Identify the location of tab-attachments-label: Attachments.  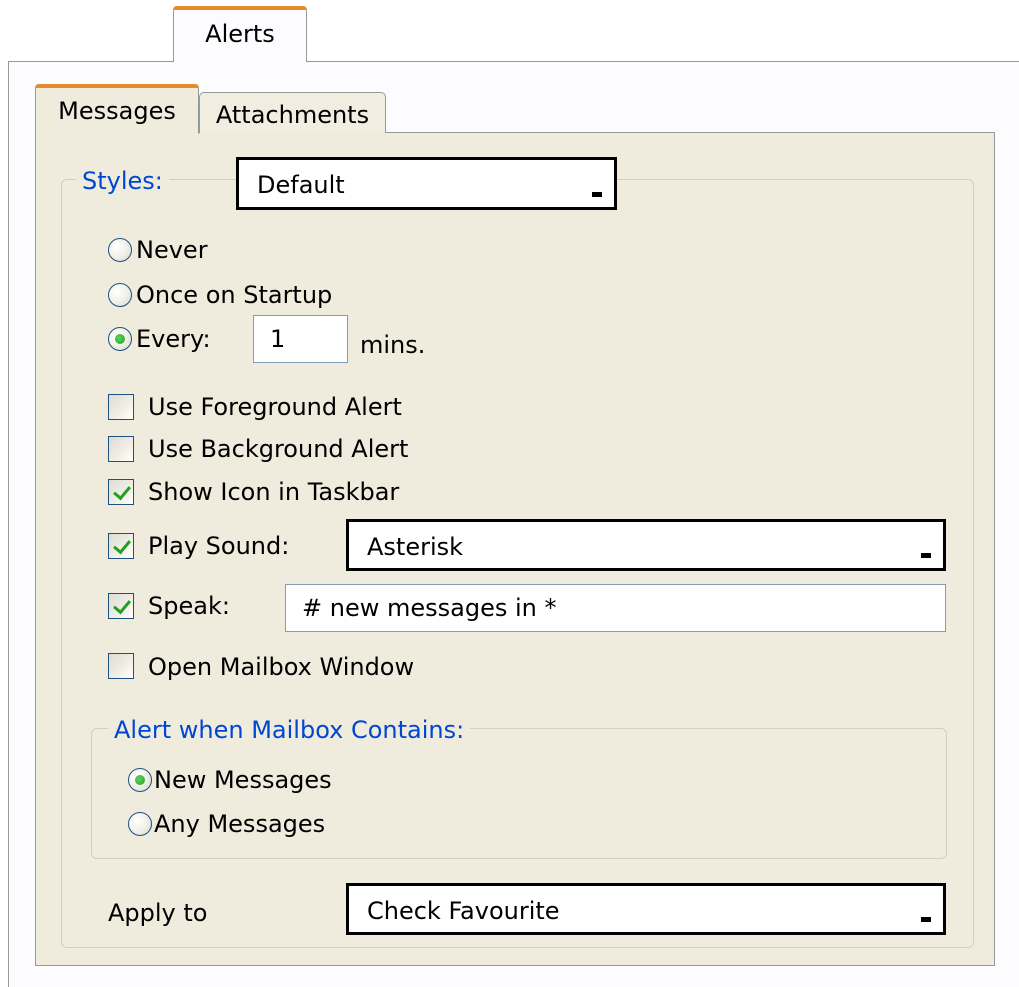
(292, 115).